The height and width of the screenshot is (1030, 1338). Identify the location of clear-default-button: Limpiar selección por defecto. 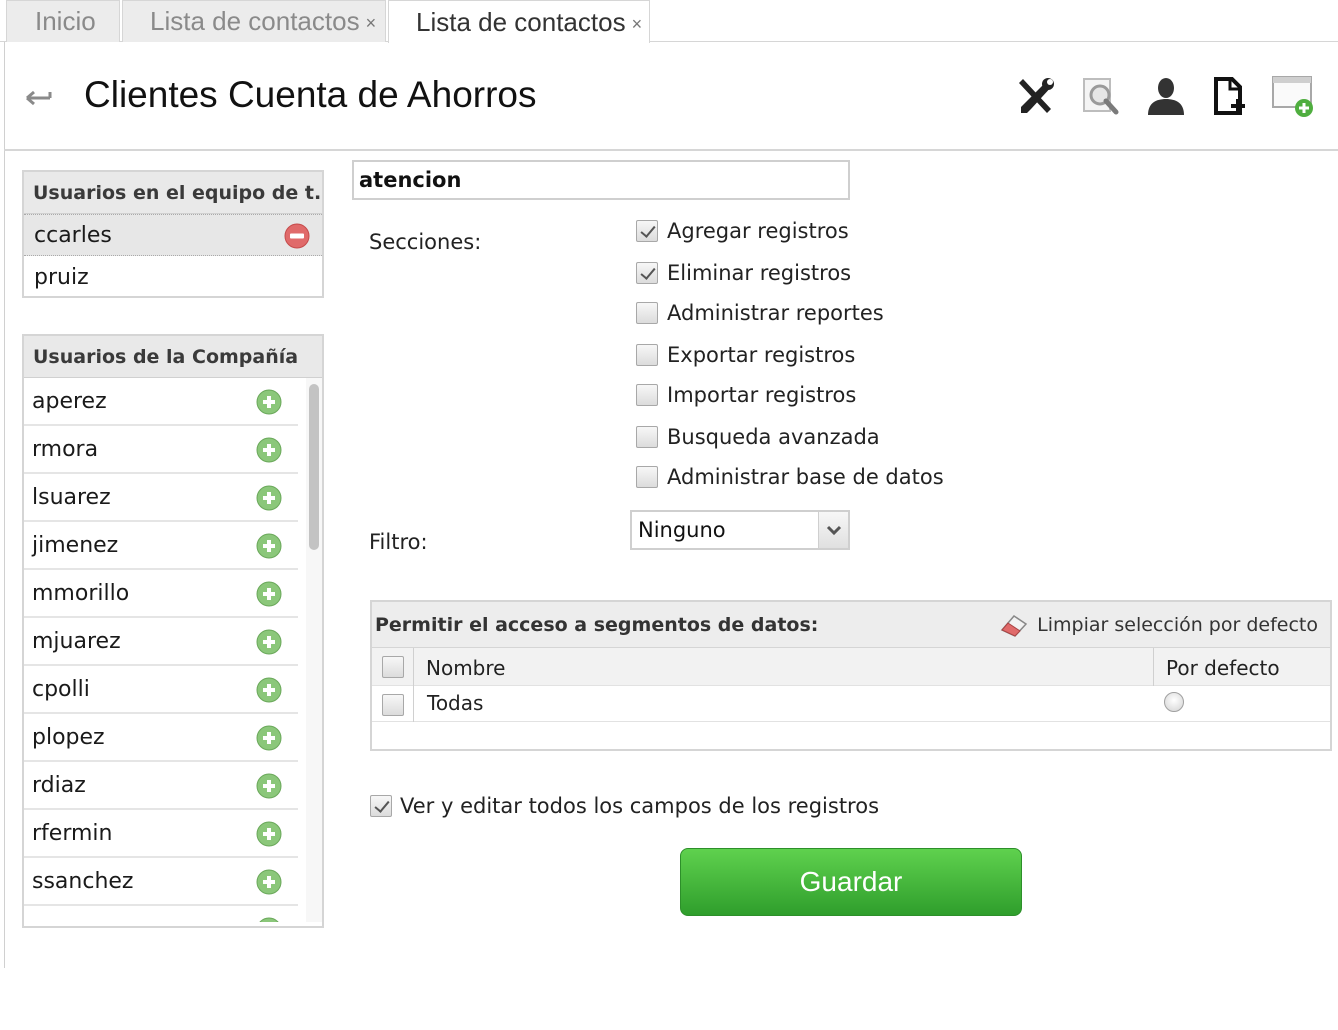
(1158, 625).